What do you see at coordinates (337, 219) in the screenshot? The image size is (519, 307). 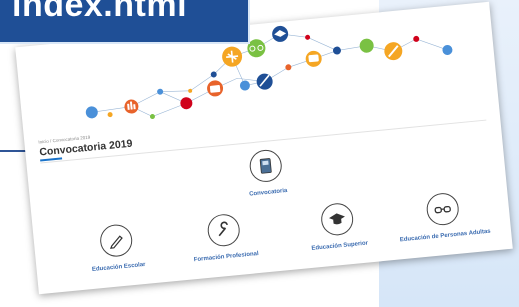 I see `graduation-cap-icon` at bounding box center [337, 219].